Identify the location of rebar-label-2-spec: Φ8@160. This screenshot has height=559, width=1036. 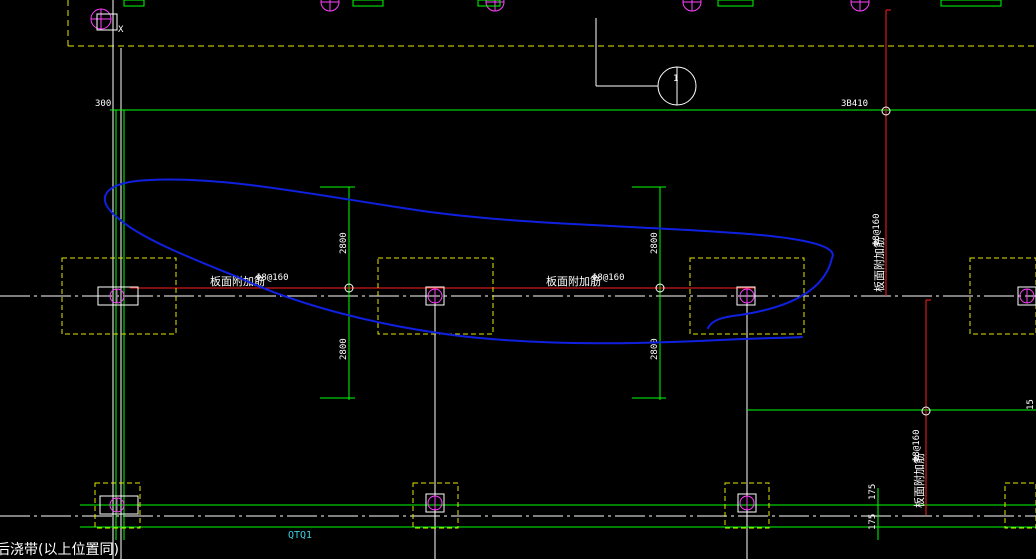
(608, 278).